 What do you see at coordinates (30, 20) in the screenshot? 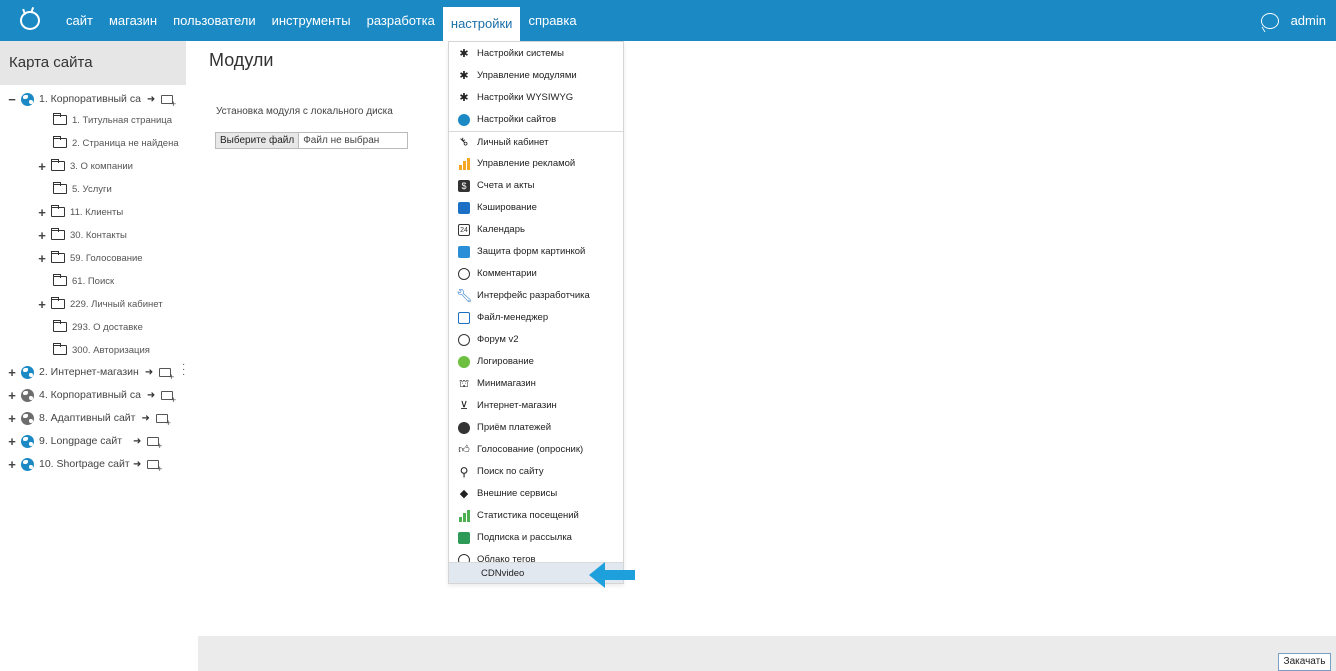
I see `logo-icon` at bounding box center [30, 20].